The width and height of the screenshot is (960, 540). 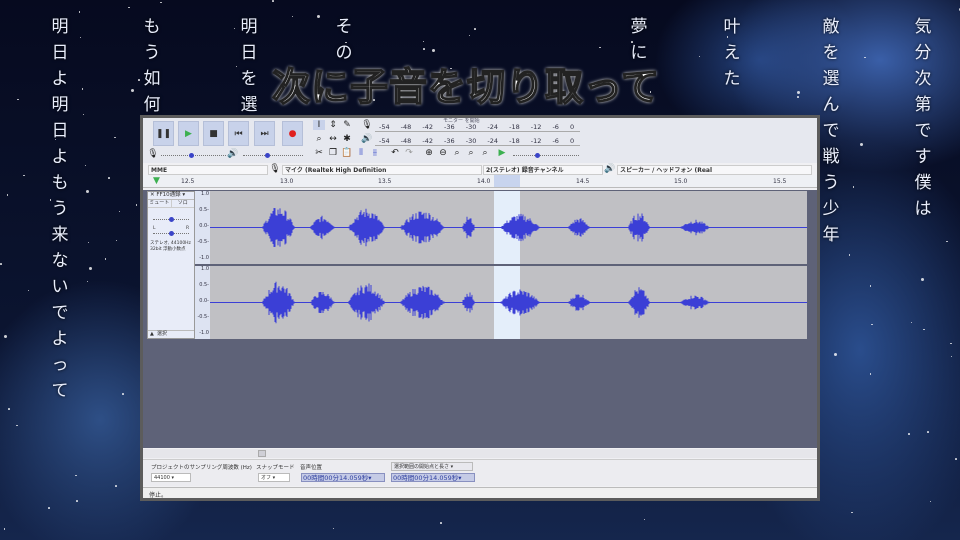 What do you see at coordinates (319, 139) in the screenshot?
I see `zoom-tool-icon: ⌕` at bounding box center [319, 139].